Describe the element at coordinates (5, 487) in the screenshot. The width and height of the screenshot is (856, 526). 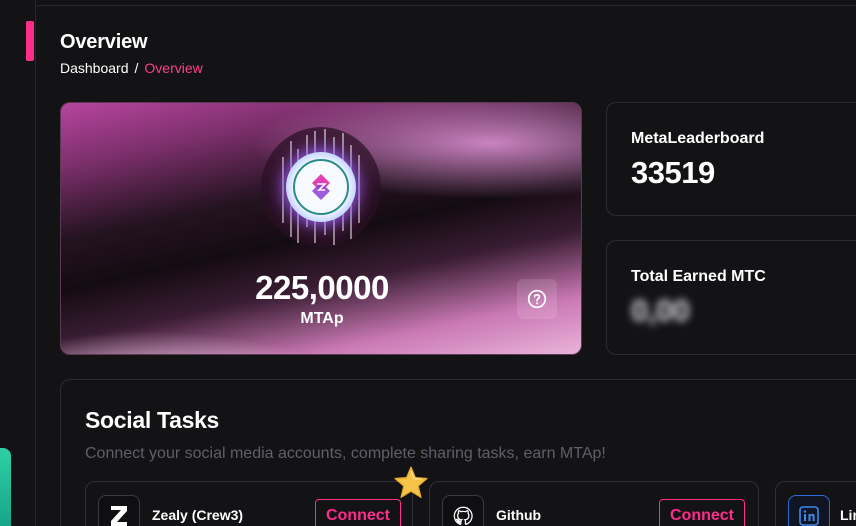
I see `sidebar-teal-tab` at that location.